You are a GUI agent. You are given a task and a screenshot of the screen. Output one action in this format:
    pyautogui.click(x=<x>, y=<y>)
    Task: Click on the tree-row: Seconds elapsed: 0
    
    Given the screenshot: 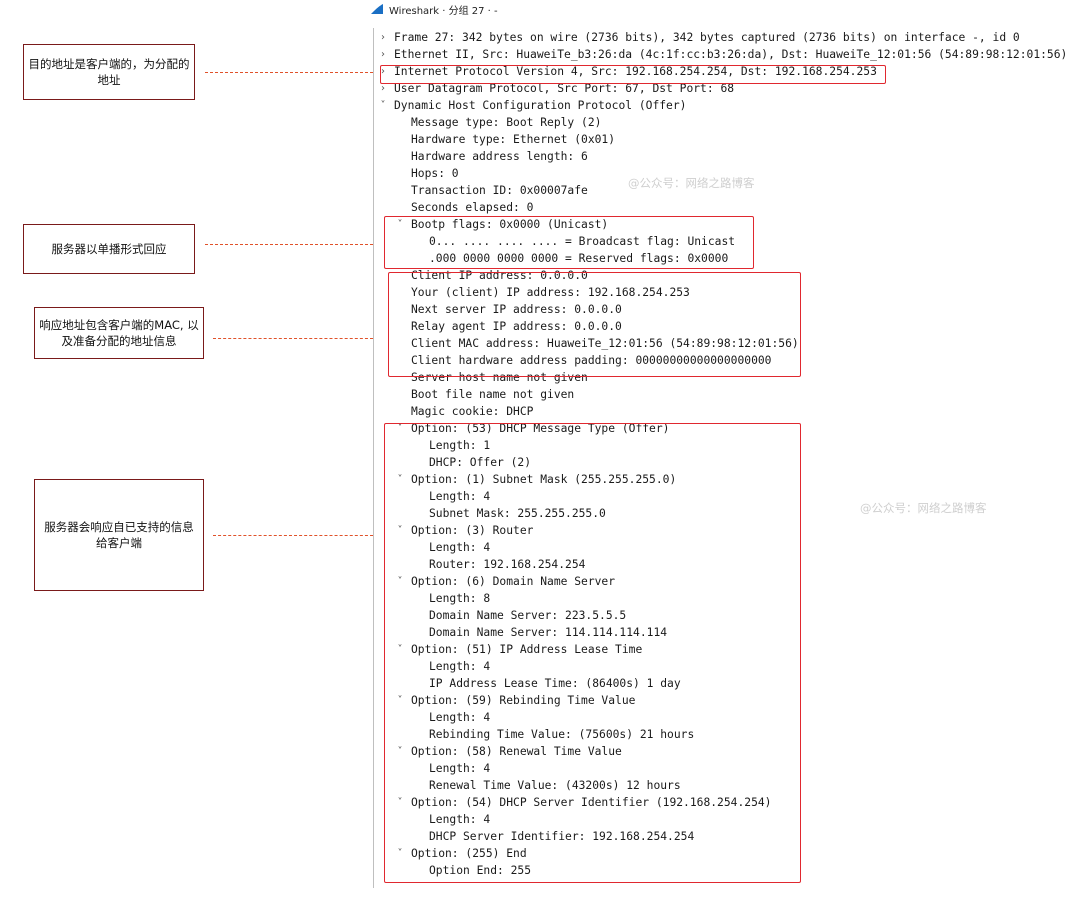 What is the action you would take?
    pyautogui.click(x=727, y=207)
    